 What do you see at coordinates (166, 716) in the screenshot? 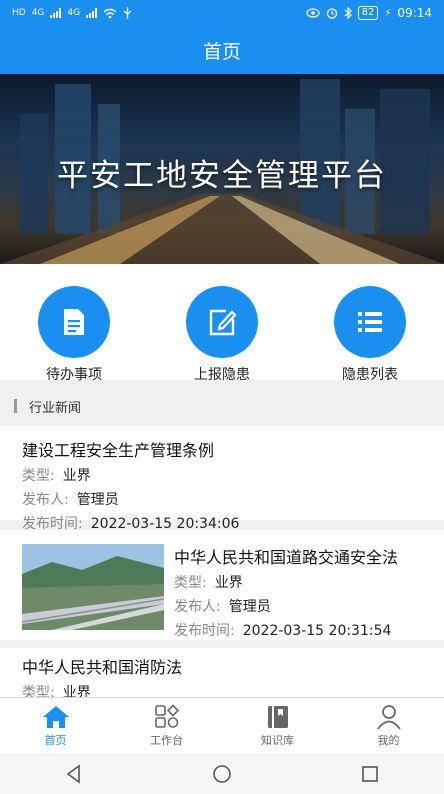
I see `grid-icon` at bounding box center [166, 716].